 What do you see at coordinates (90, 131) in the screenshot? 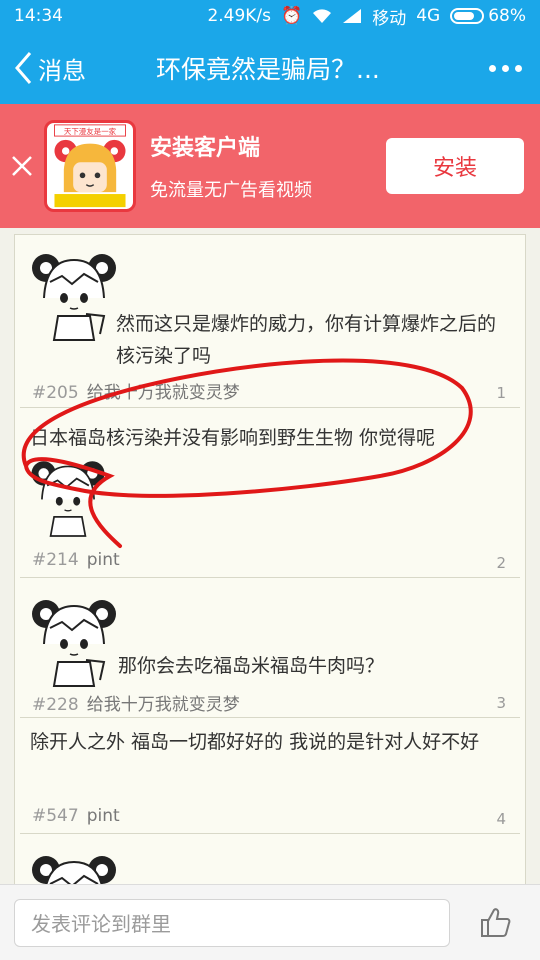
I see `logo-caption: 天下漫友是一家` at bounding box center [90, 131].